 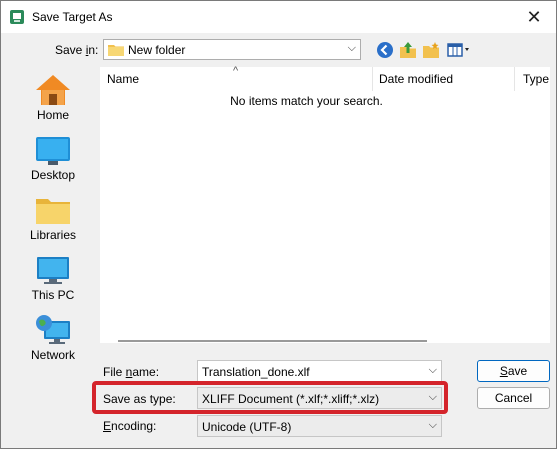 I want to click on file-name-label: File name:, so click(x=131, y=372).